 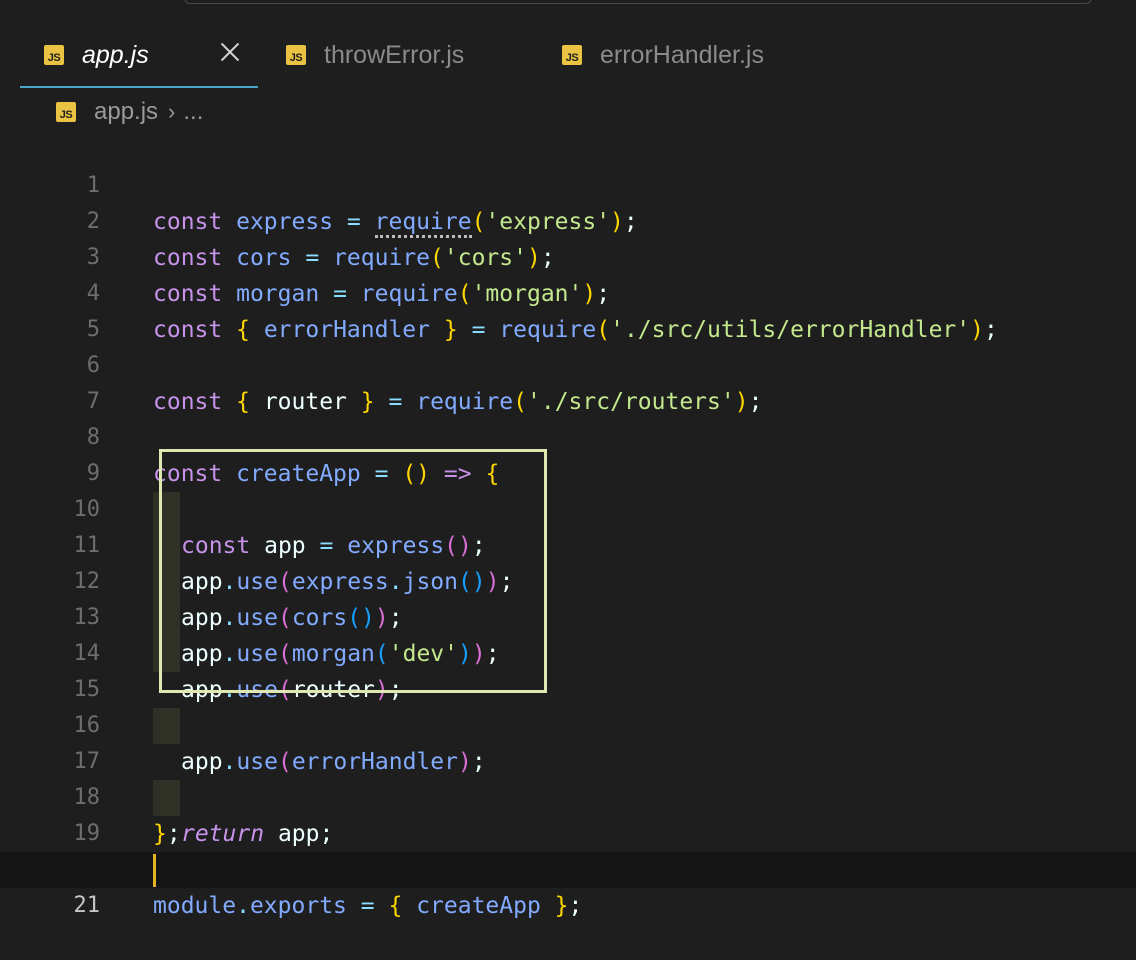 What do you see at coordinates (126, 112) in the screenshot?
I see `breadcrumb-file: app.js` at bounding box center [126, 112].